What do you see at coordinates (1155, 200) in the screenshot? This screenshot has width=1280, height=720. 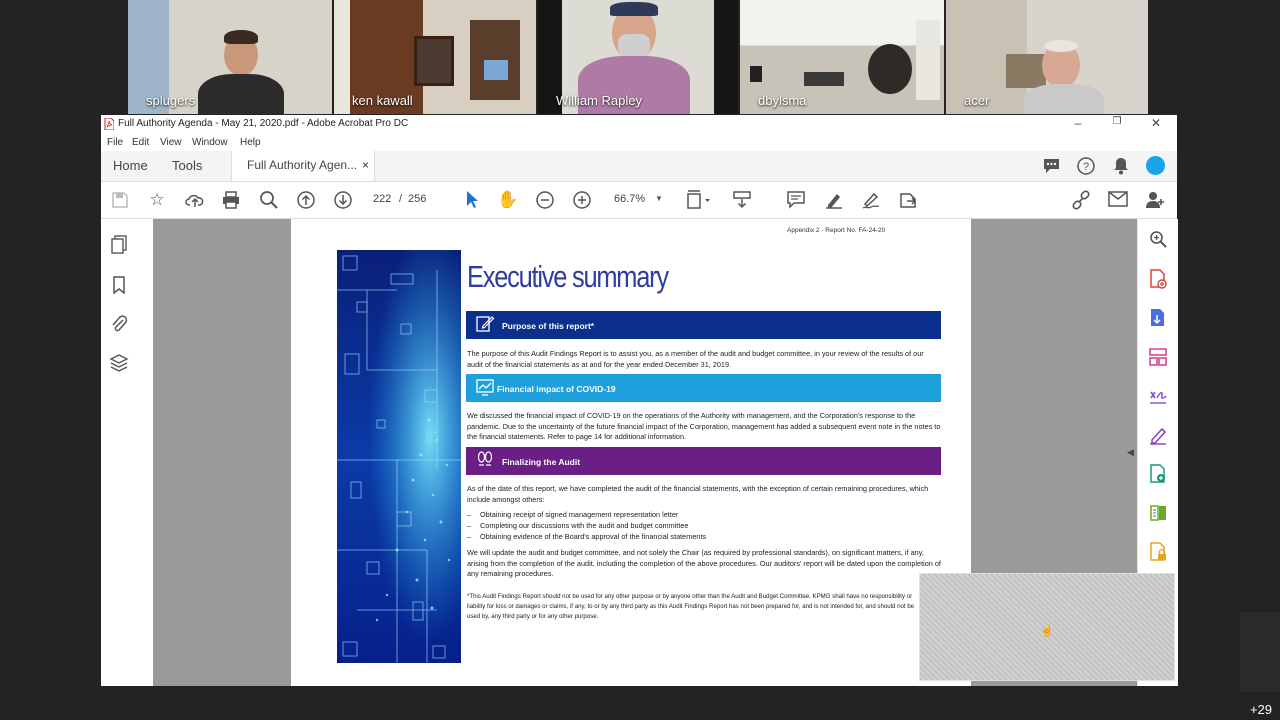 I see `add-person-icon` at bounding box center [1155, 200].